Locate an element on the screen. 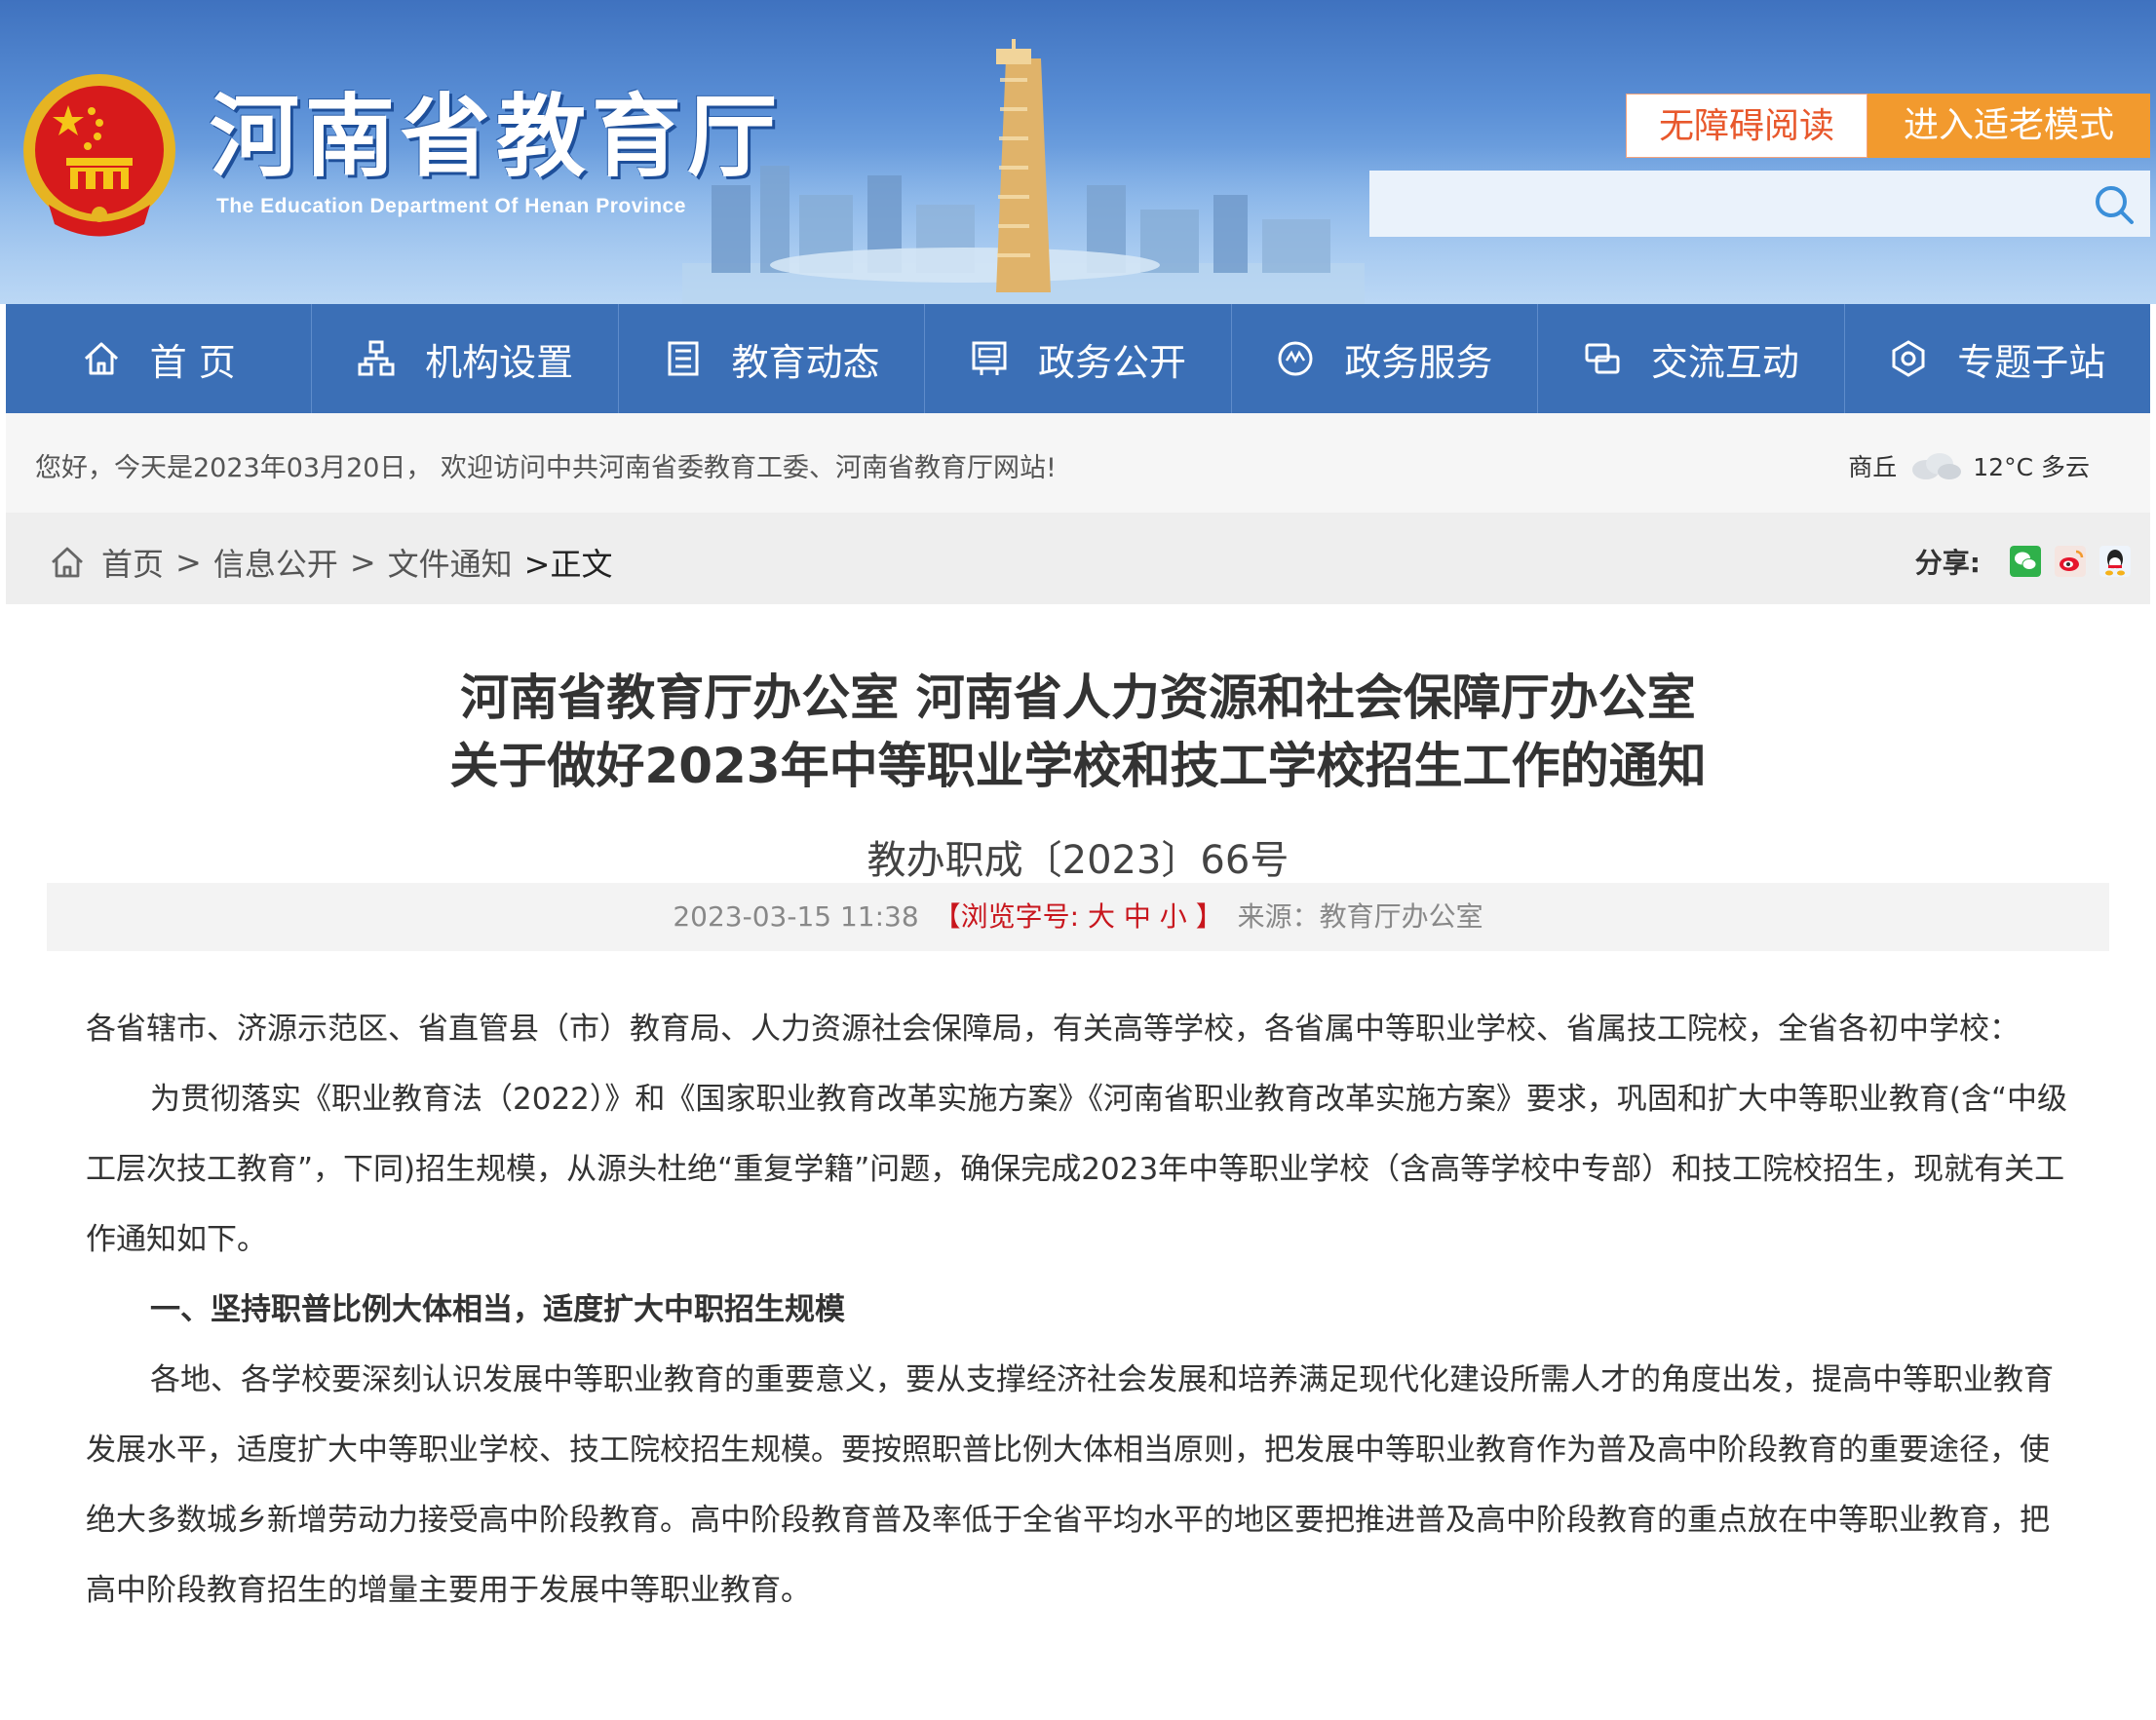 This screenshot has width=2156, height=1720. article-title-line-1: 河南省教育厅办公室 河南省人力资源和社会保障厅办公室 is located at coordinates (1078, 698).